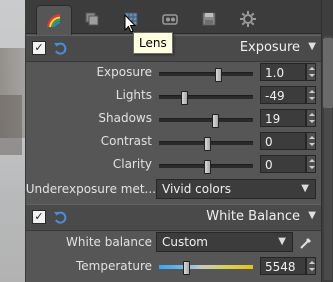 This screenshot has height=282, width=333. I want to click on gear-icon, so click(248, 19).